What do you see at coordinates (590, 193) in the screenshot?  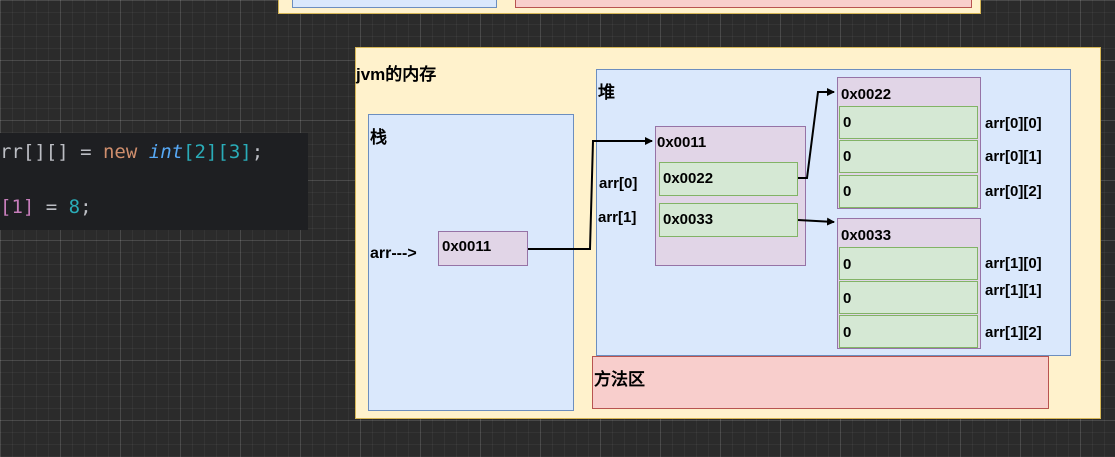 I see `arrow-stack-to-outer-array` at bounding box center [590, 193].